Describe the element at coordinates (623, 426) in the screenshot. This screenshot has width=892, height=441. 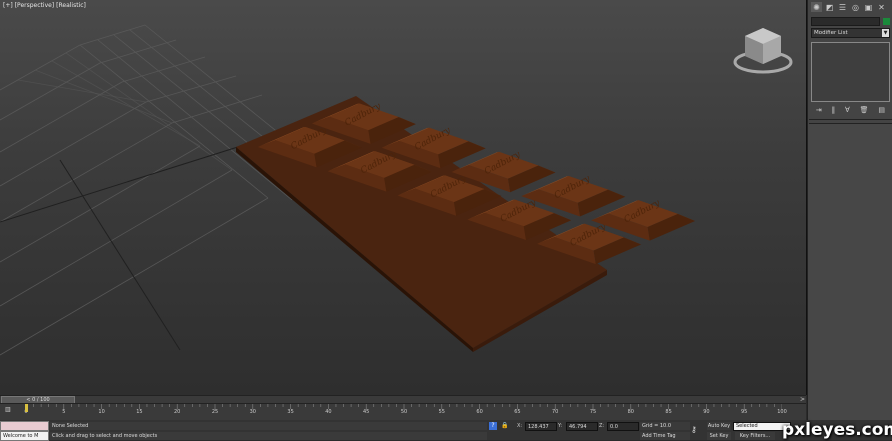
I see `z-coordinate-field: 0.0` at that location.